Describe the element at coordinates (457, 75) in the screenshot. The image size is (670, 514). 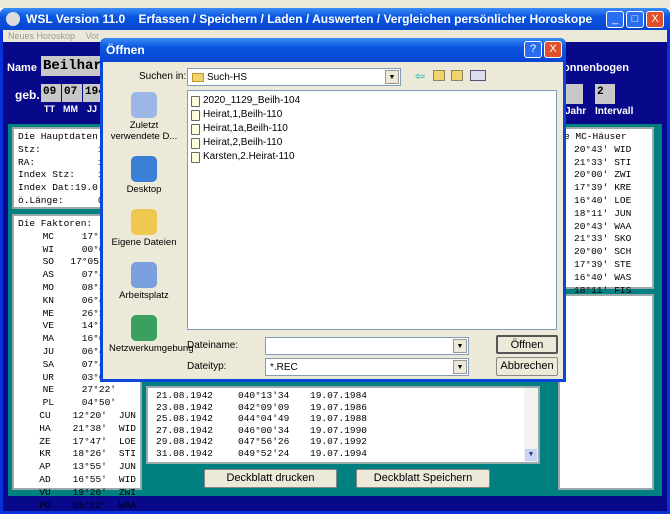
I see `new-folder-icon` at that location.